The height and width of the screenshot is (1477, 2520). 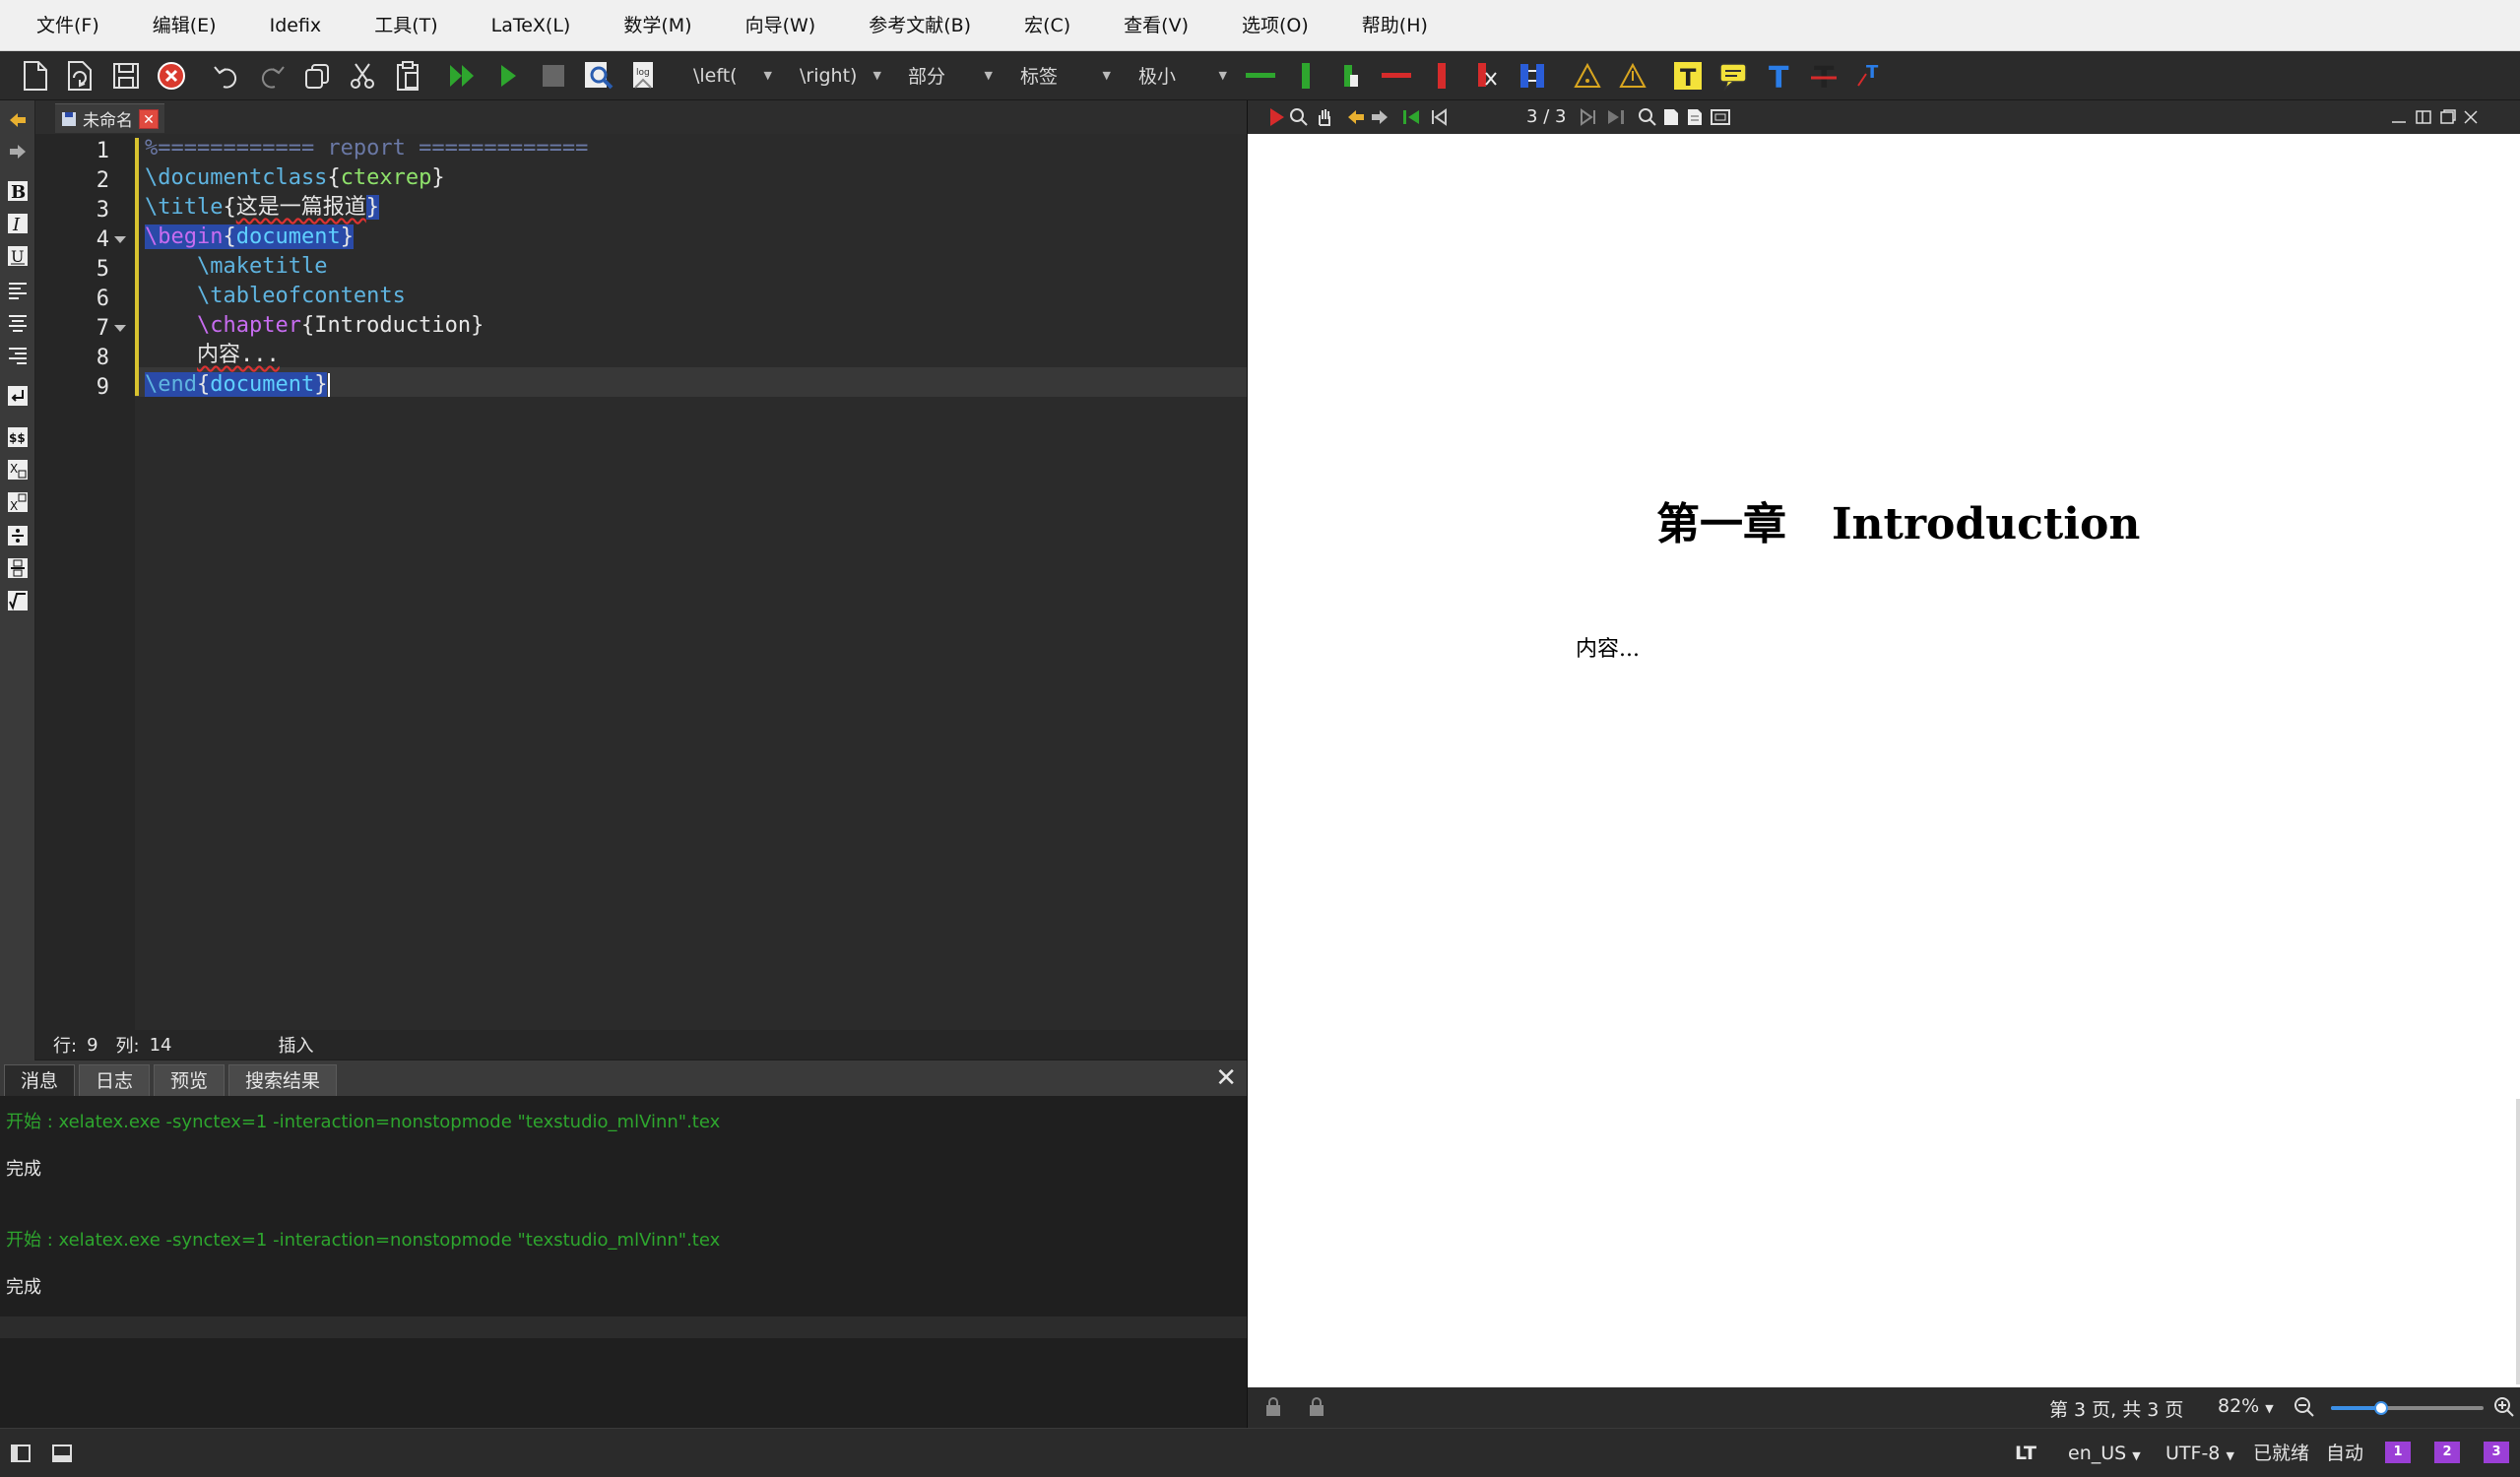 What do you see at coordinates (18, 536) in the screenshot?
I see `fraction-icon` at bounding box center [18, 536].